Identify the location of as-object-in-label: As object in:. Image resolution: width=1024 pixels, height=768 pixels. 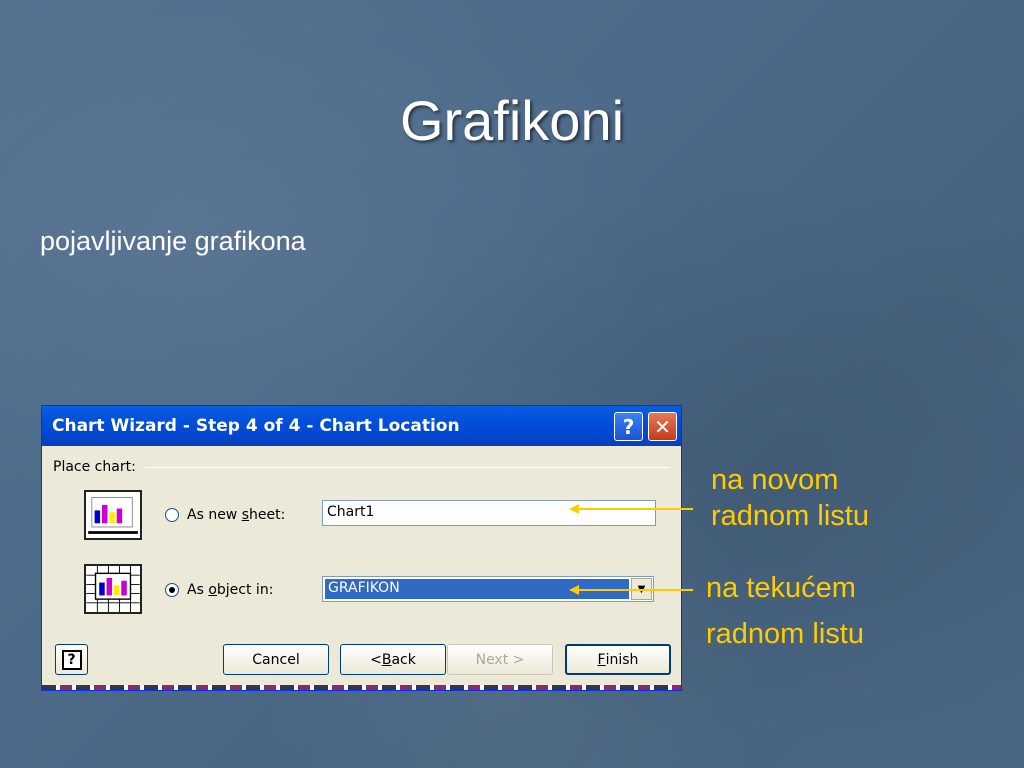
(230, 590).